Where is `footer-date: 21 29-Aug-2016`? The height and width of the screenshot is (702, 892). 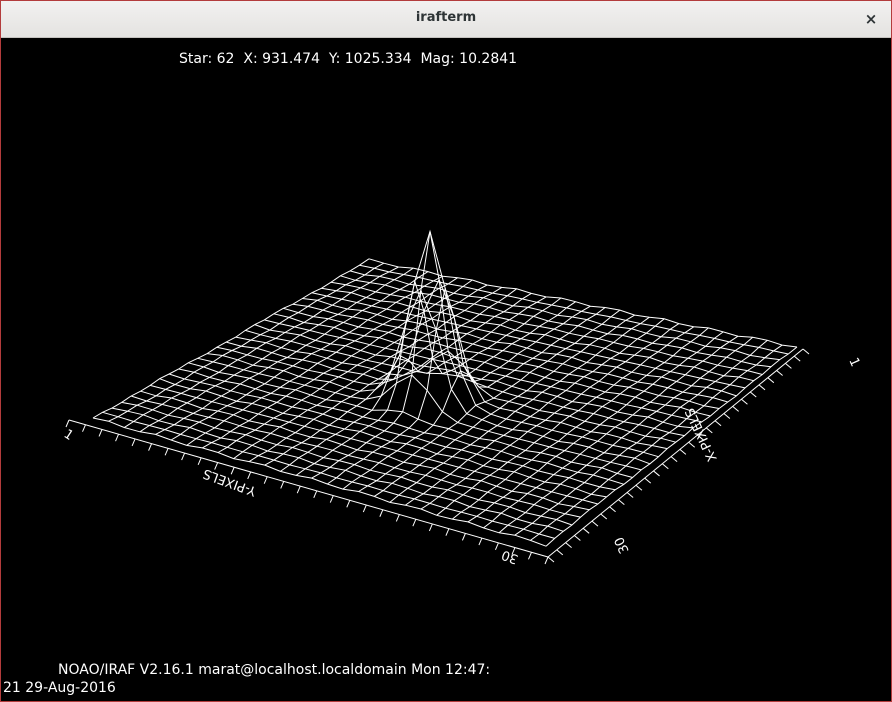
footer-date: 21 29-Aug-2016 is located at coordinates (59, 688).